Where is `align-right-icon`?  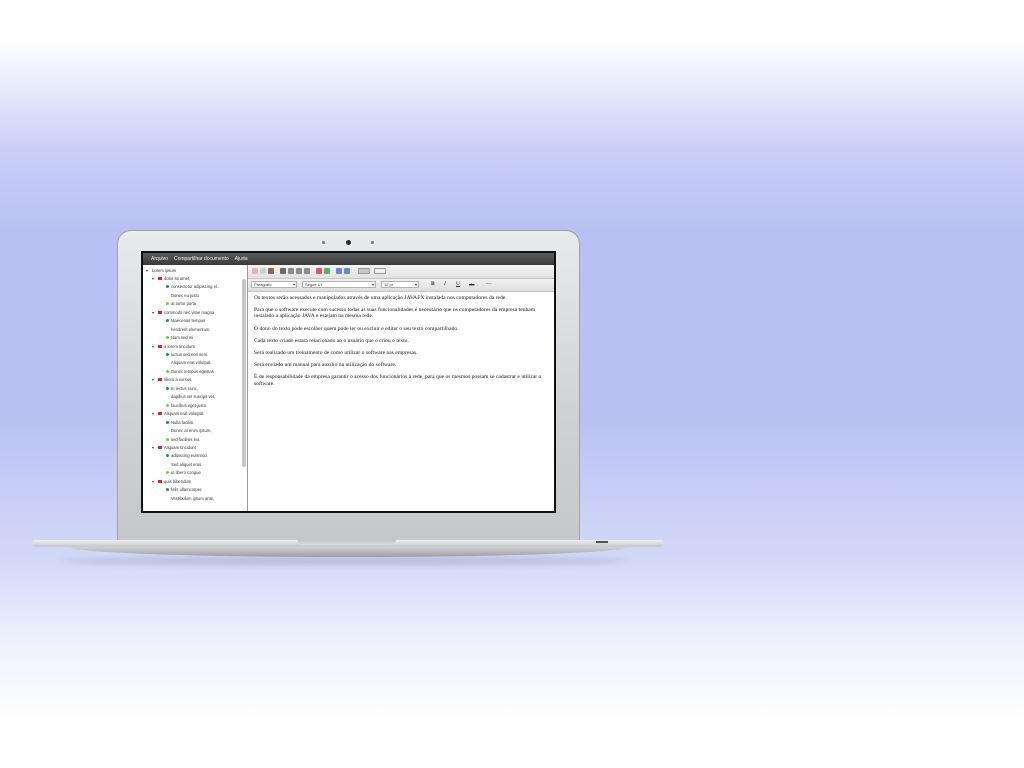
align-right-icon is located at coordinates (299, 271).